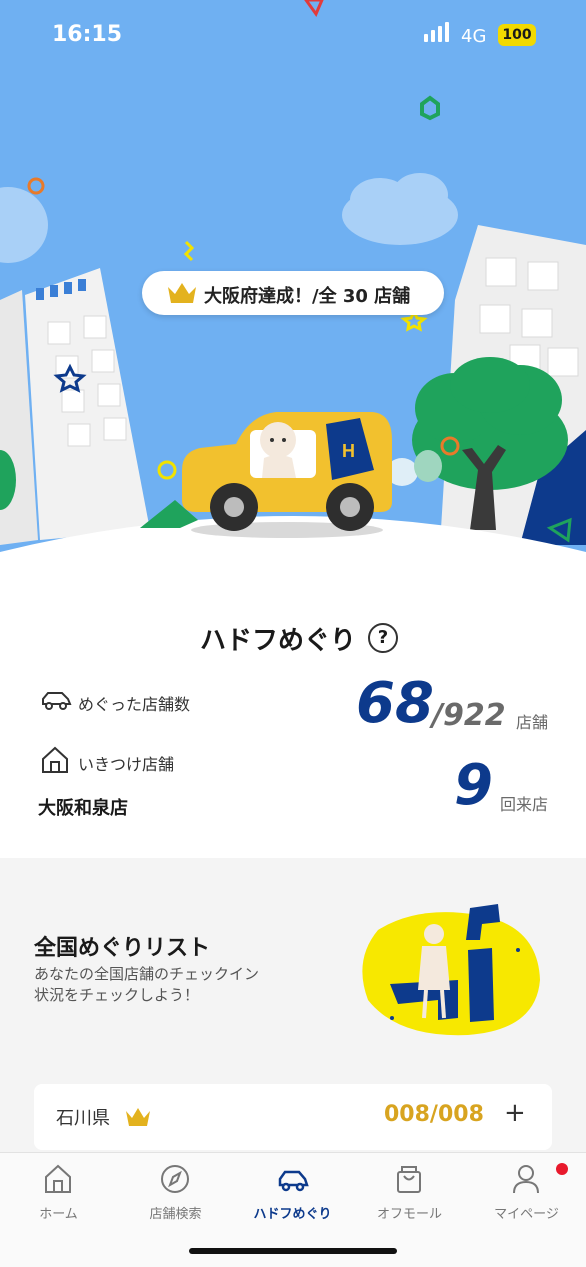  What do you see at coordinates (293, 35) in the screenshot?
I see `status-bar: 16:15 4G 100` at bounding box center [293, 35].